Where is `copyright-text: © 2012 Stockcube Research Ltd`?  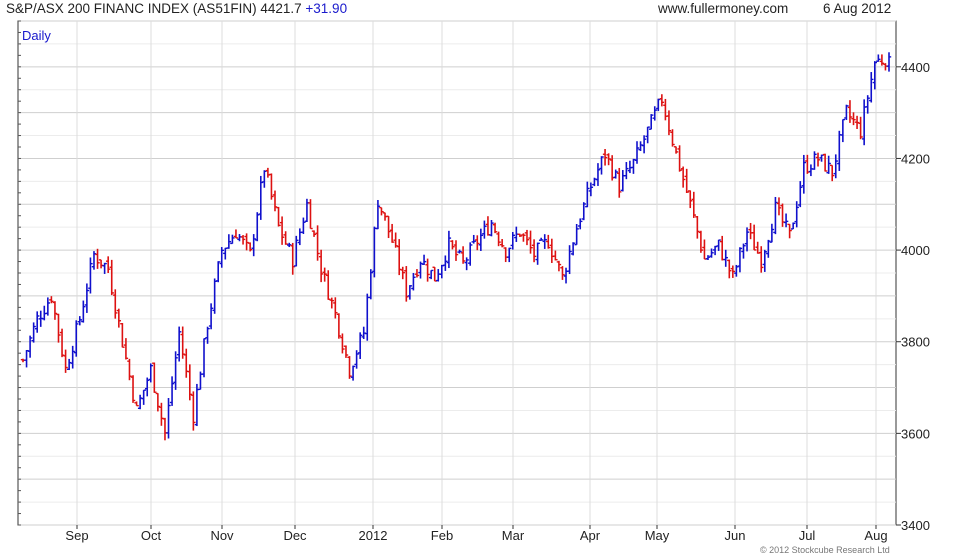 copyright-text: © 2012 Stockcube Research Ltd is located at coordinates (825, 550).